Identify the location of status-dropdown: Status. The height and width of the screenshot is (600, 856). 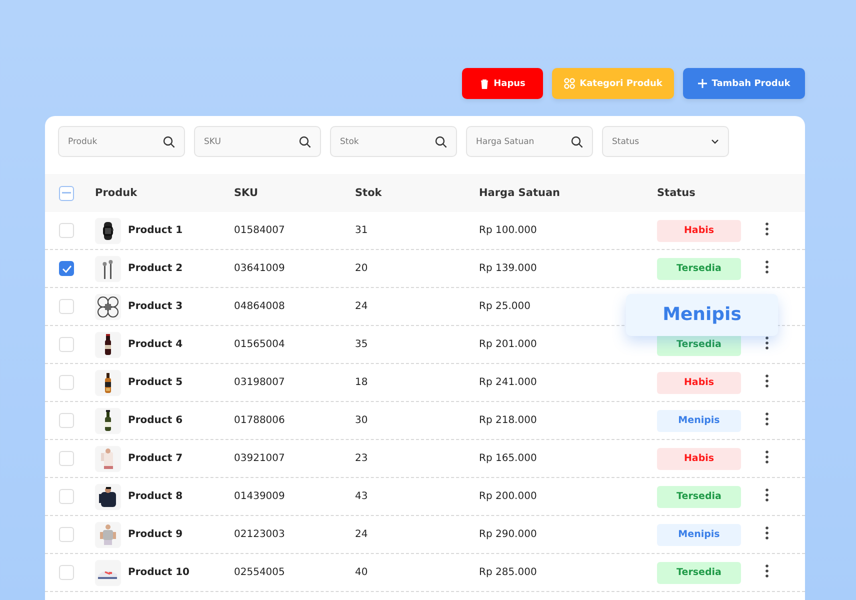
(665, 141).